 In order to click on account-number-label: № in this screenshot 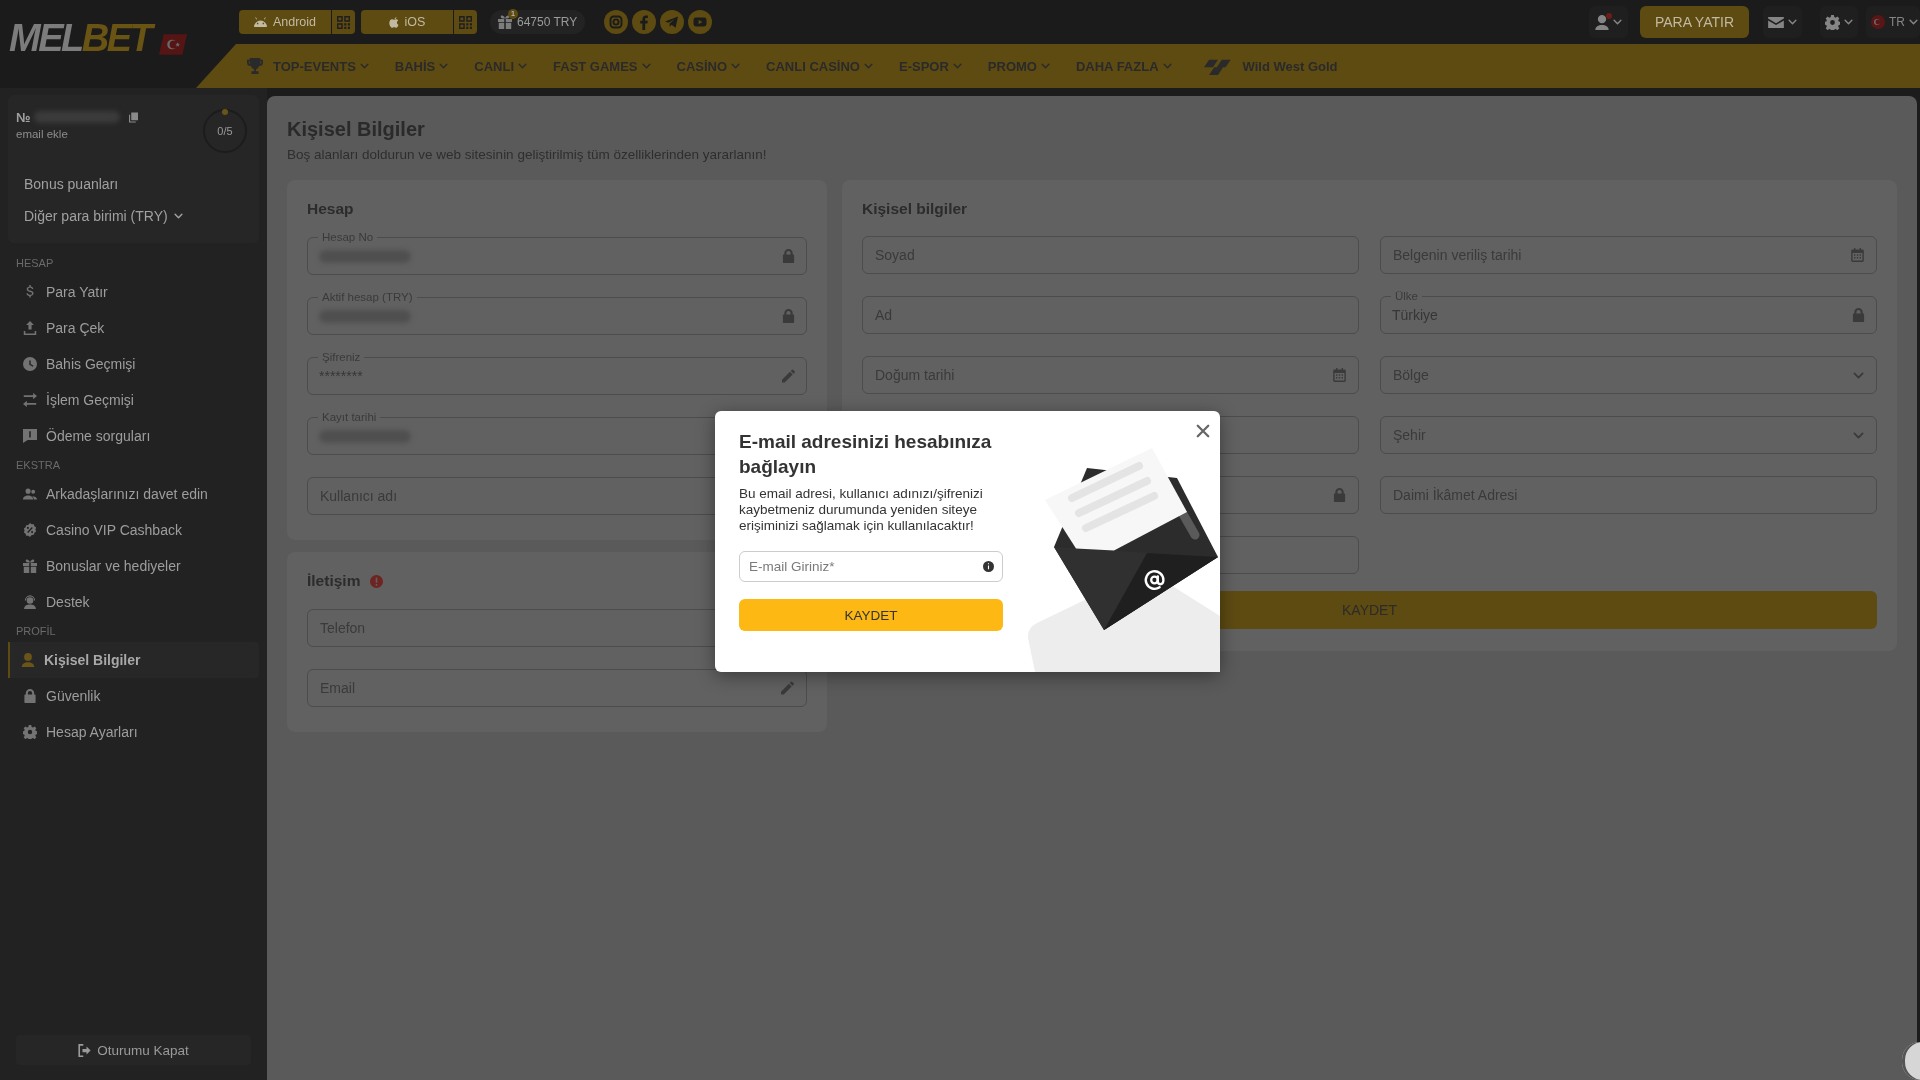, I will do `click(23, 117)`.